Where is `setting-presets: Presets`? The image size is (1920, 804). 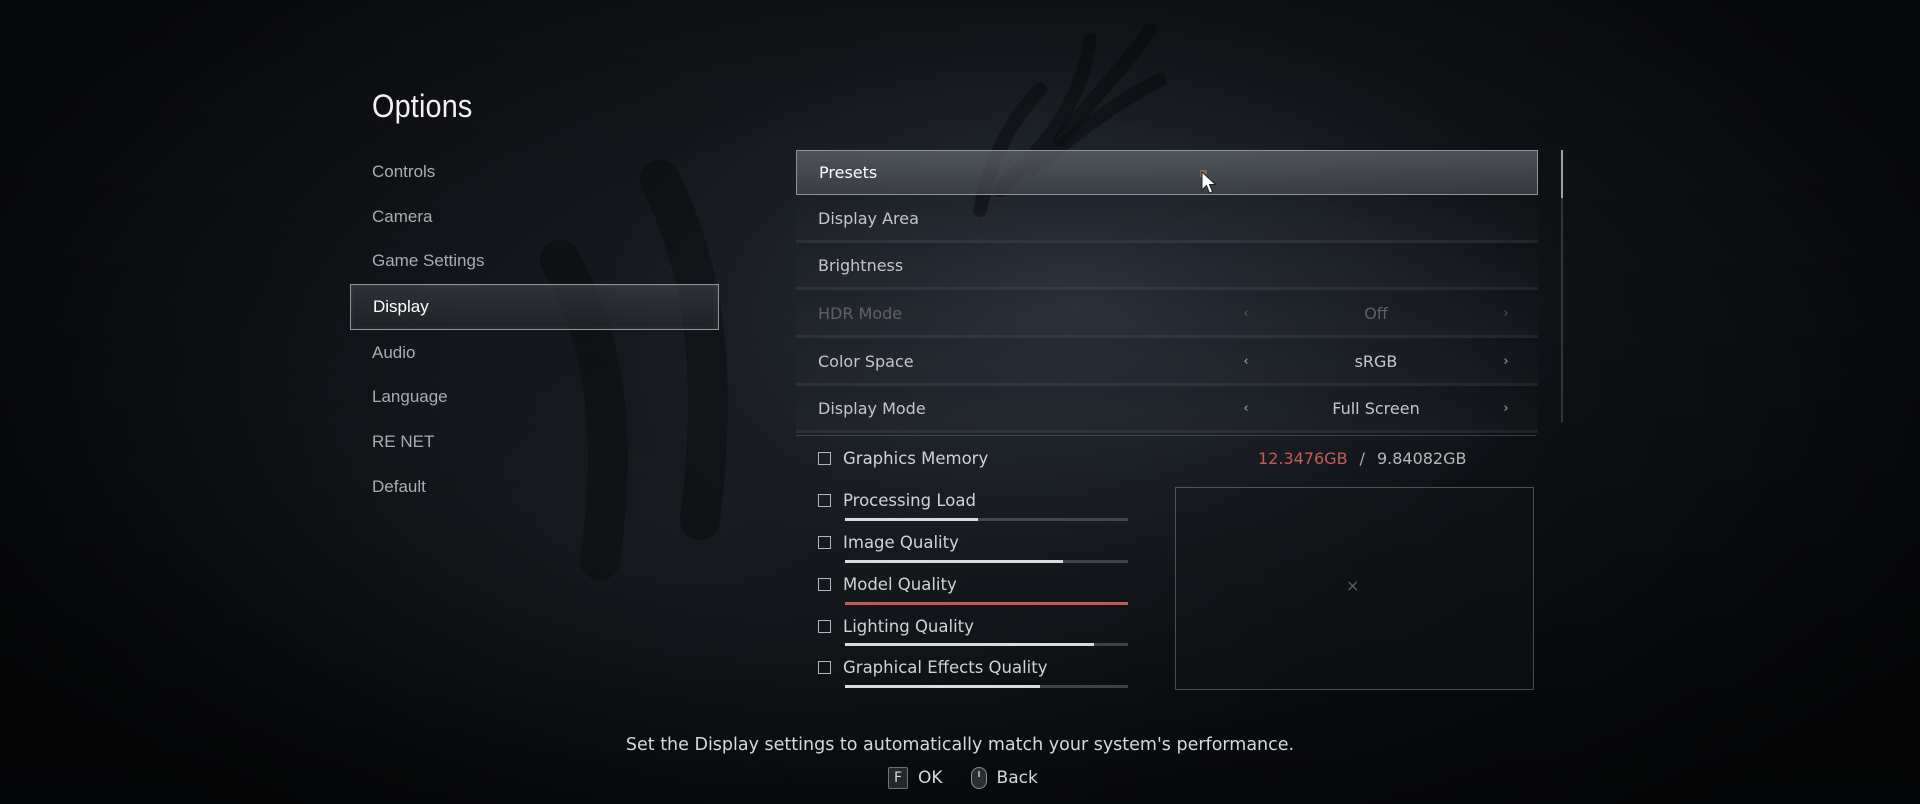 setting-presets: Presets is located at coordinates (1167, 172).